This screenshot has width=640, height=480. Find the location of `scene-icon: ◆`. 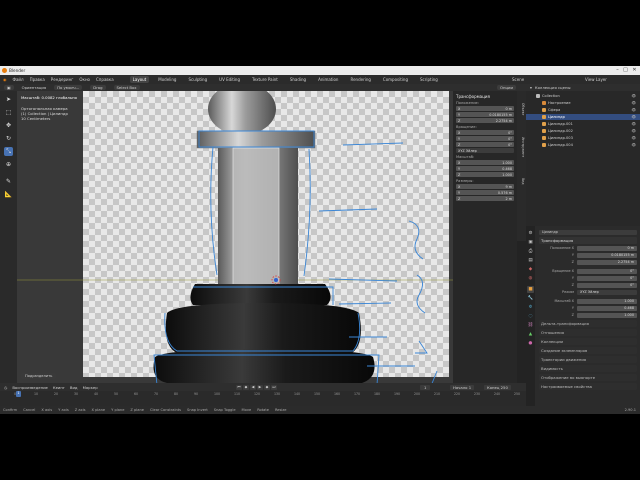

scene-icon: ◆ is located at coordinates (530, 269).